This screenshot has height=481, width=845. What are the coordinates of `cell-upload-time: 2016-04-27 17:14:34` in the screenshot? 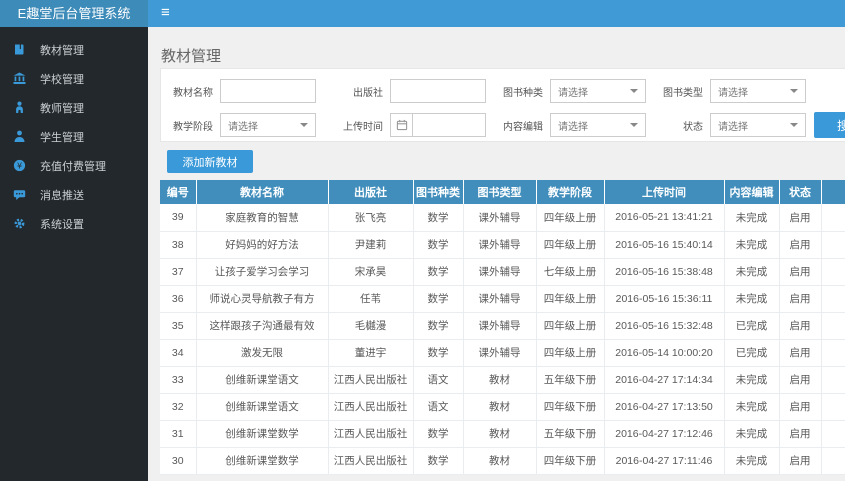 It's located at (664, 380).